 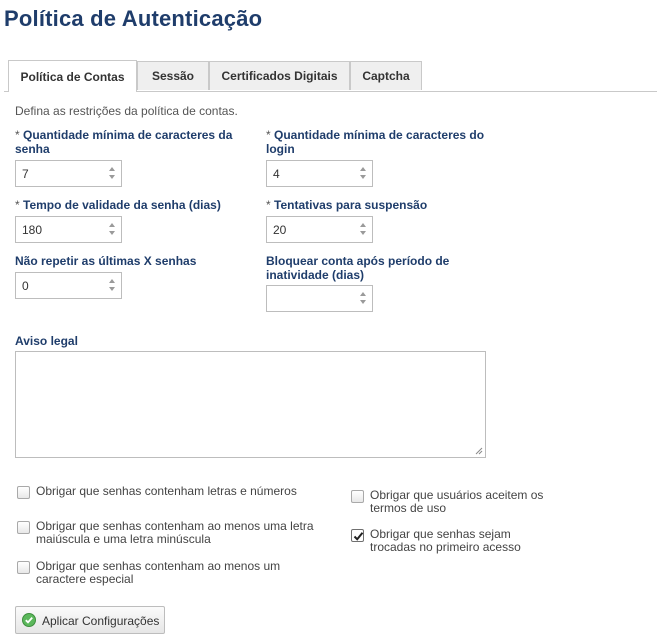 What do you see at coordinates (319, 229) in the screenshot?
I see `suspension-attempts-input: 20` at bounding box center [319, 229].